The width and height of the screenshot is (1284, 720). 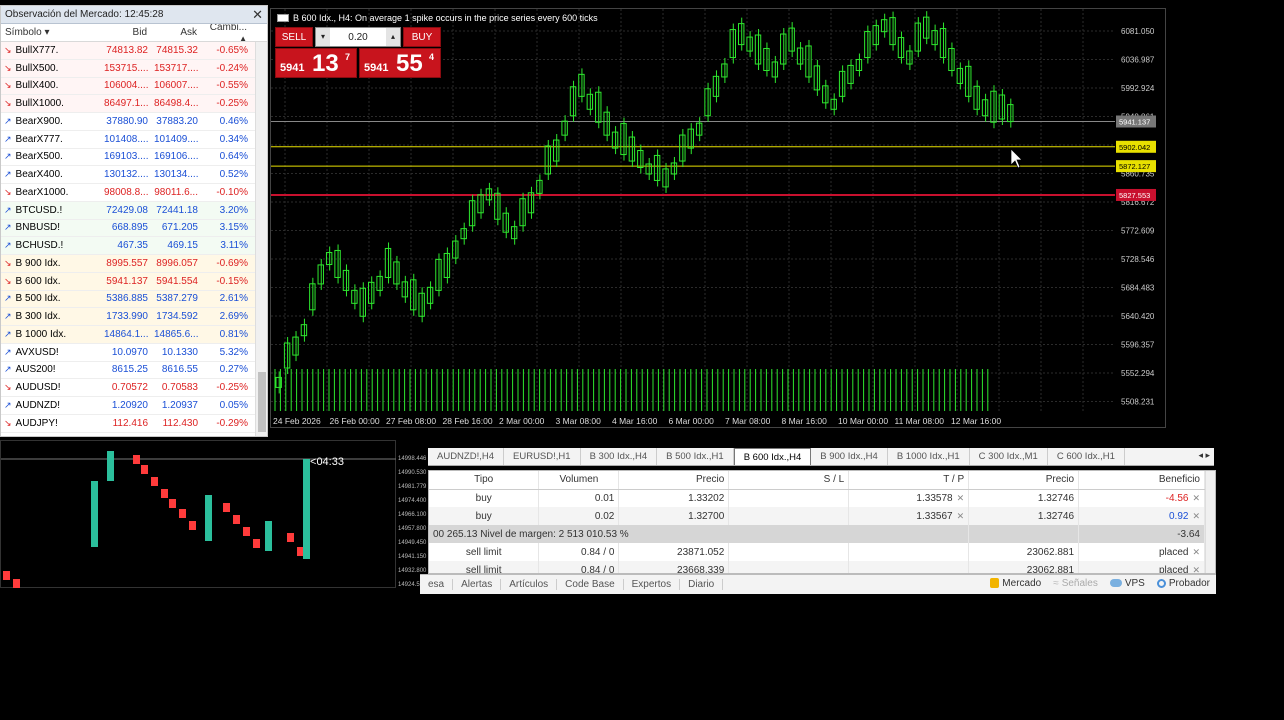 I want to click on scrollbar-thumb, so click(x=262, y=402).